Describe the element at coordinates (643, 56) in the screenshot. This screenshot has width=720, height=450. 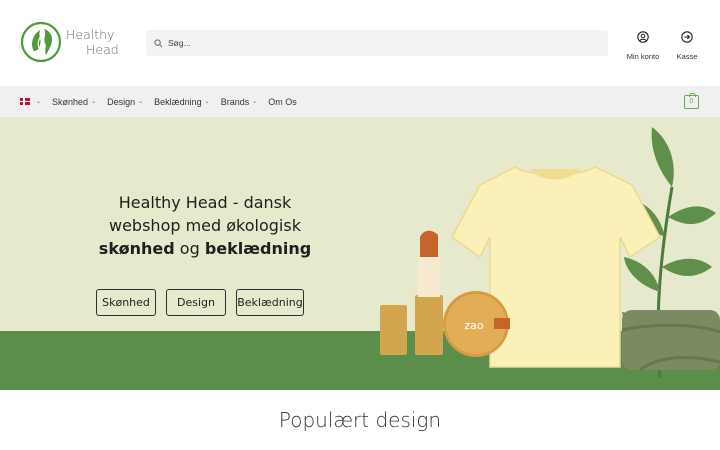
I see `account-label: Min konto` at that location.